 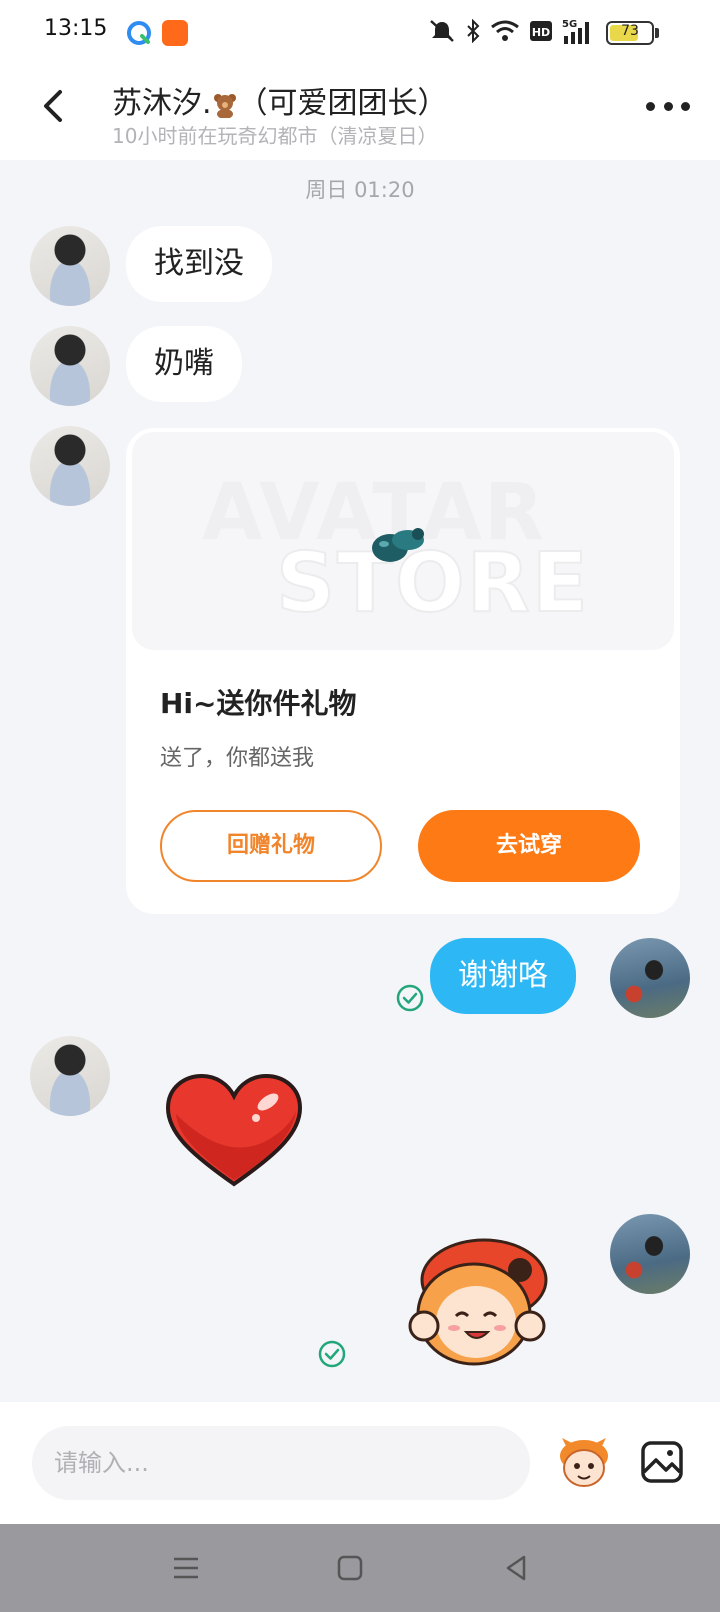 What do you see at coordinates (360, 32) in the screenshot?
I see `status-bar: 13:15 HD 5G 73` at bounding box center [360, 32].